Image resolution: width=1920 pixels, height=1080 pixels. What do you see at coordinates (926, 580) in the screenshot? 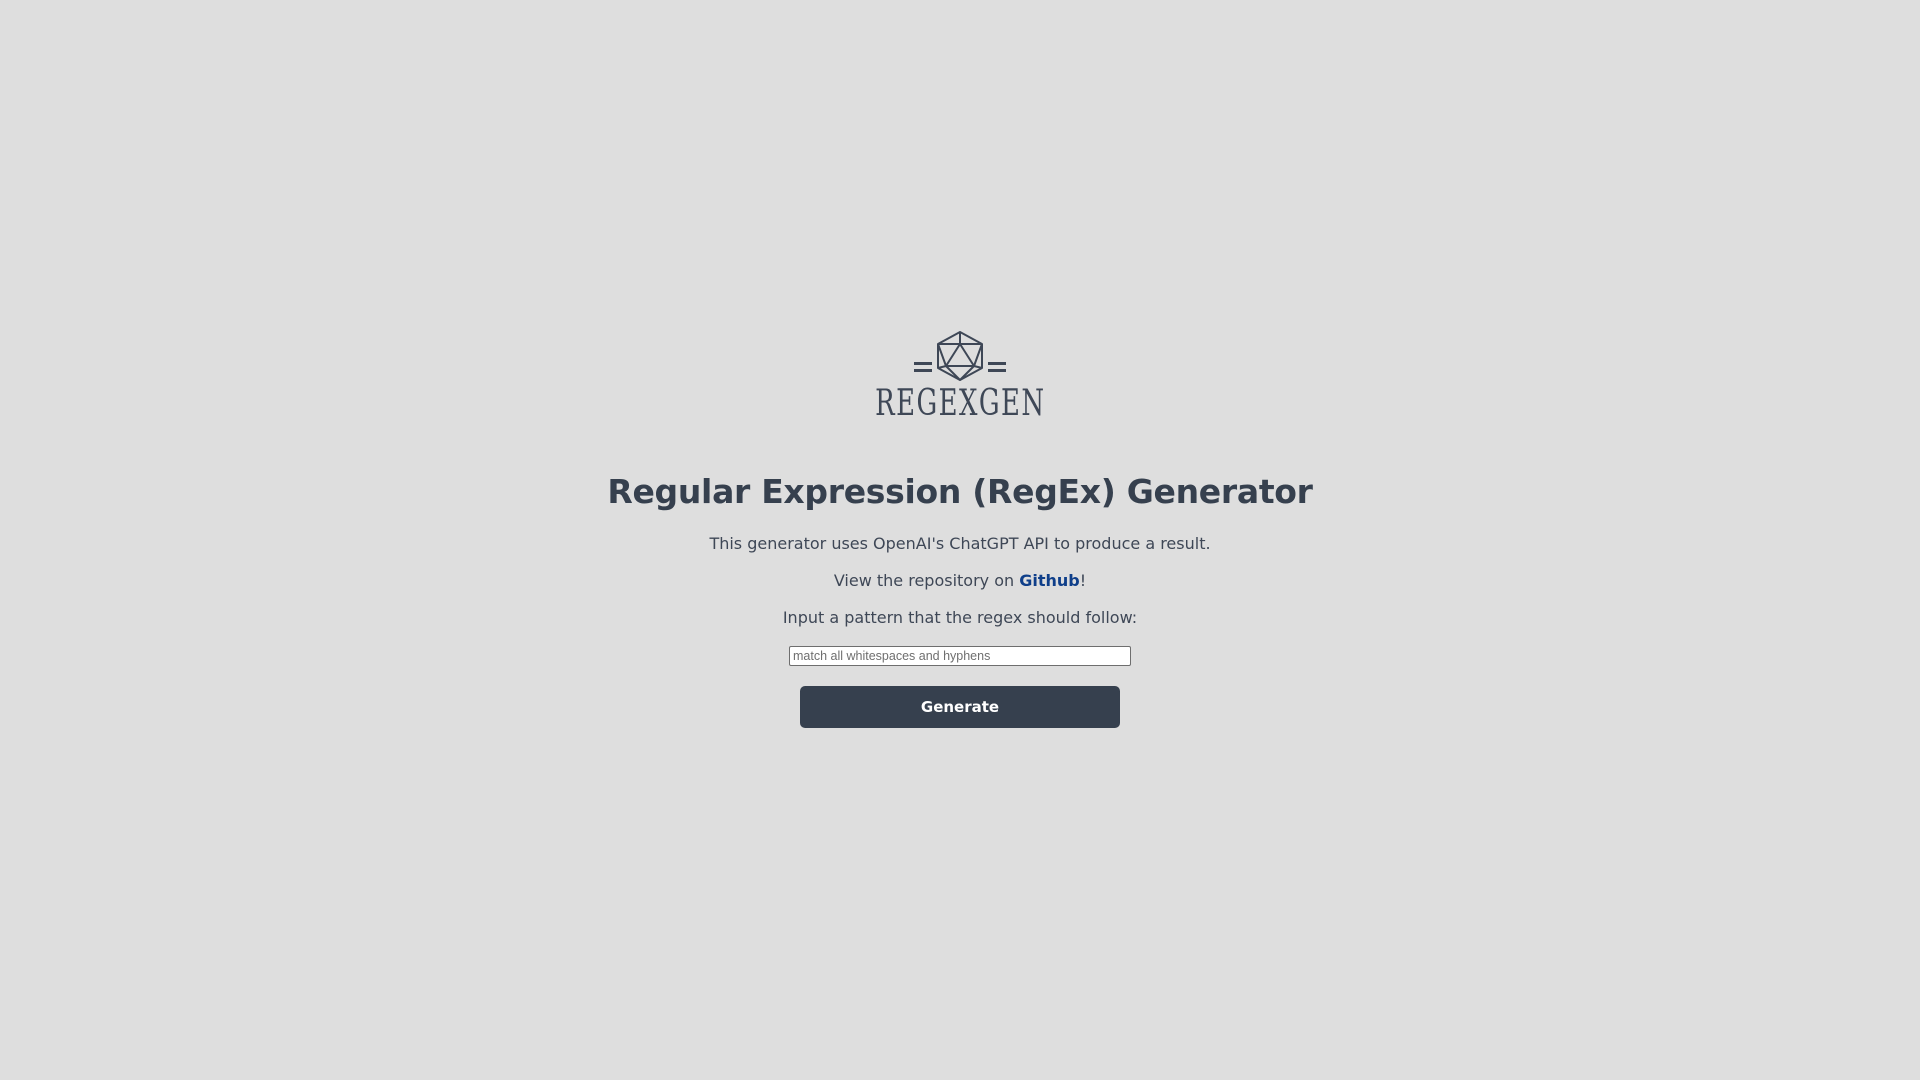
I see `repository-prefix: View the repository on` at bounding box center [926, 580].